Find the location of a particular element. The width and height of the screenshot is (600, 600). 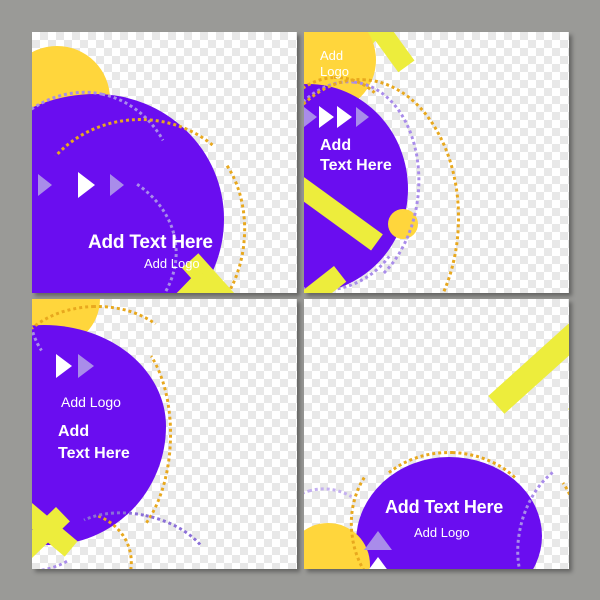

logo-line-1: Add is located at coordinates (332, 55).